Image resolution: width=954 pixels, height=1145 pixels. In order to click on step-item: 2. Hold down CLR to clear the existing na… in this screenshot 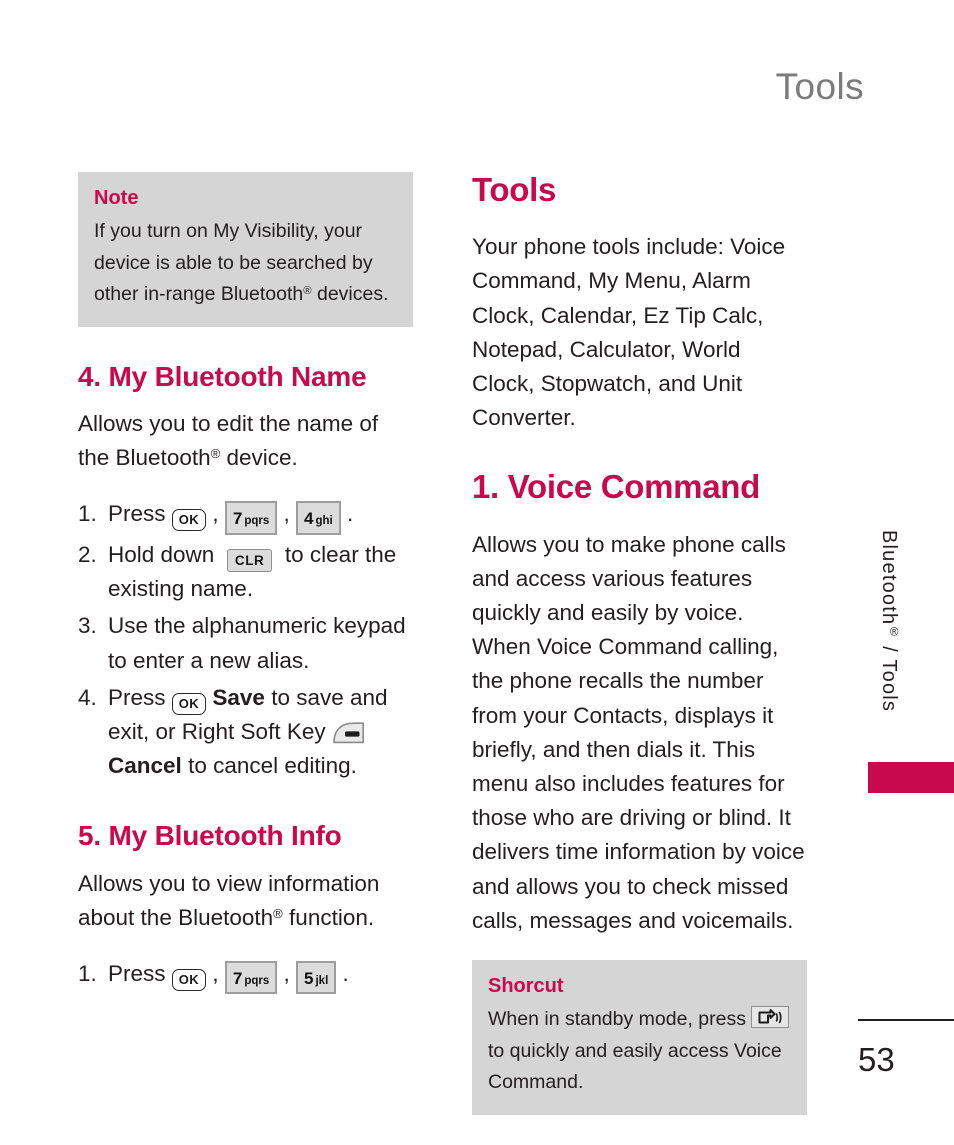, I will do `click(245, 572)`.